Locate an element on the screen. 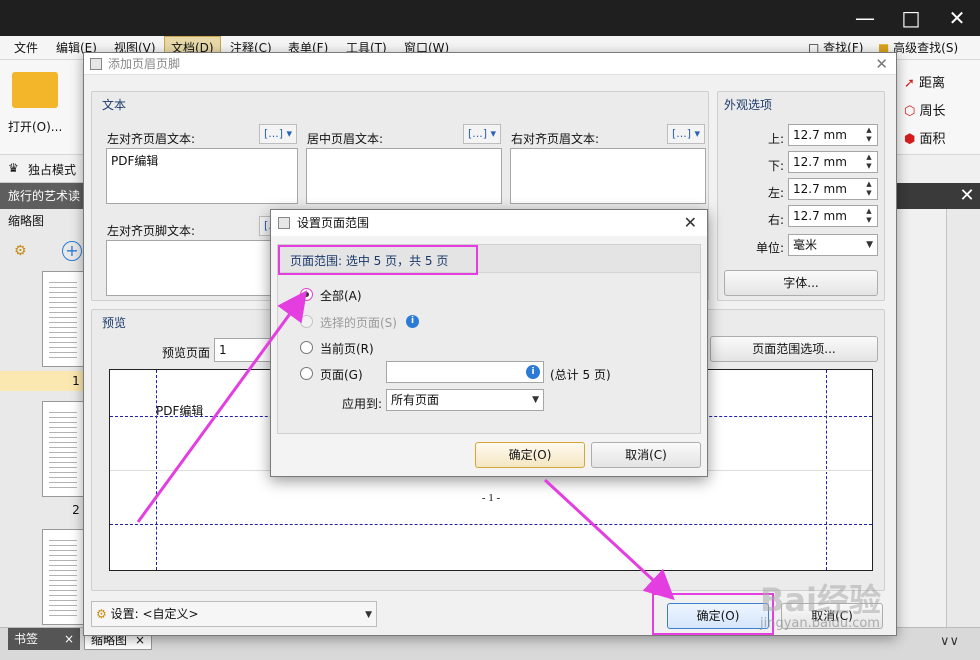  watermark-logo: Bai经验 is located at coordinates (820, 600).